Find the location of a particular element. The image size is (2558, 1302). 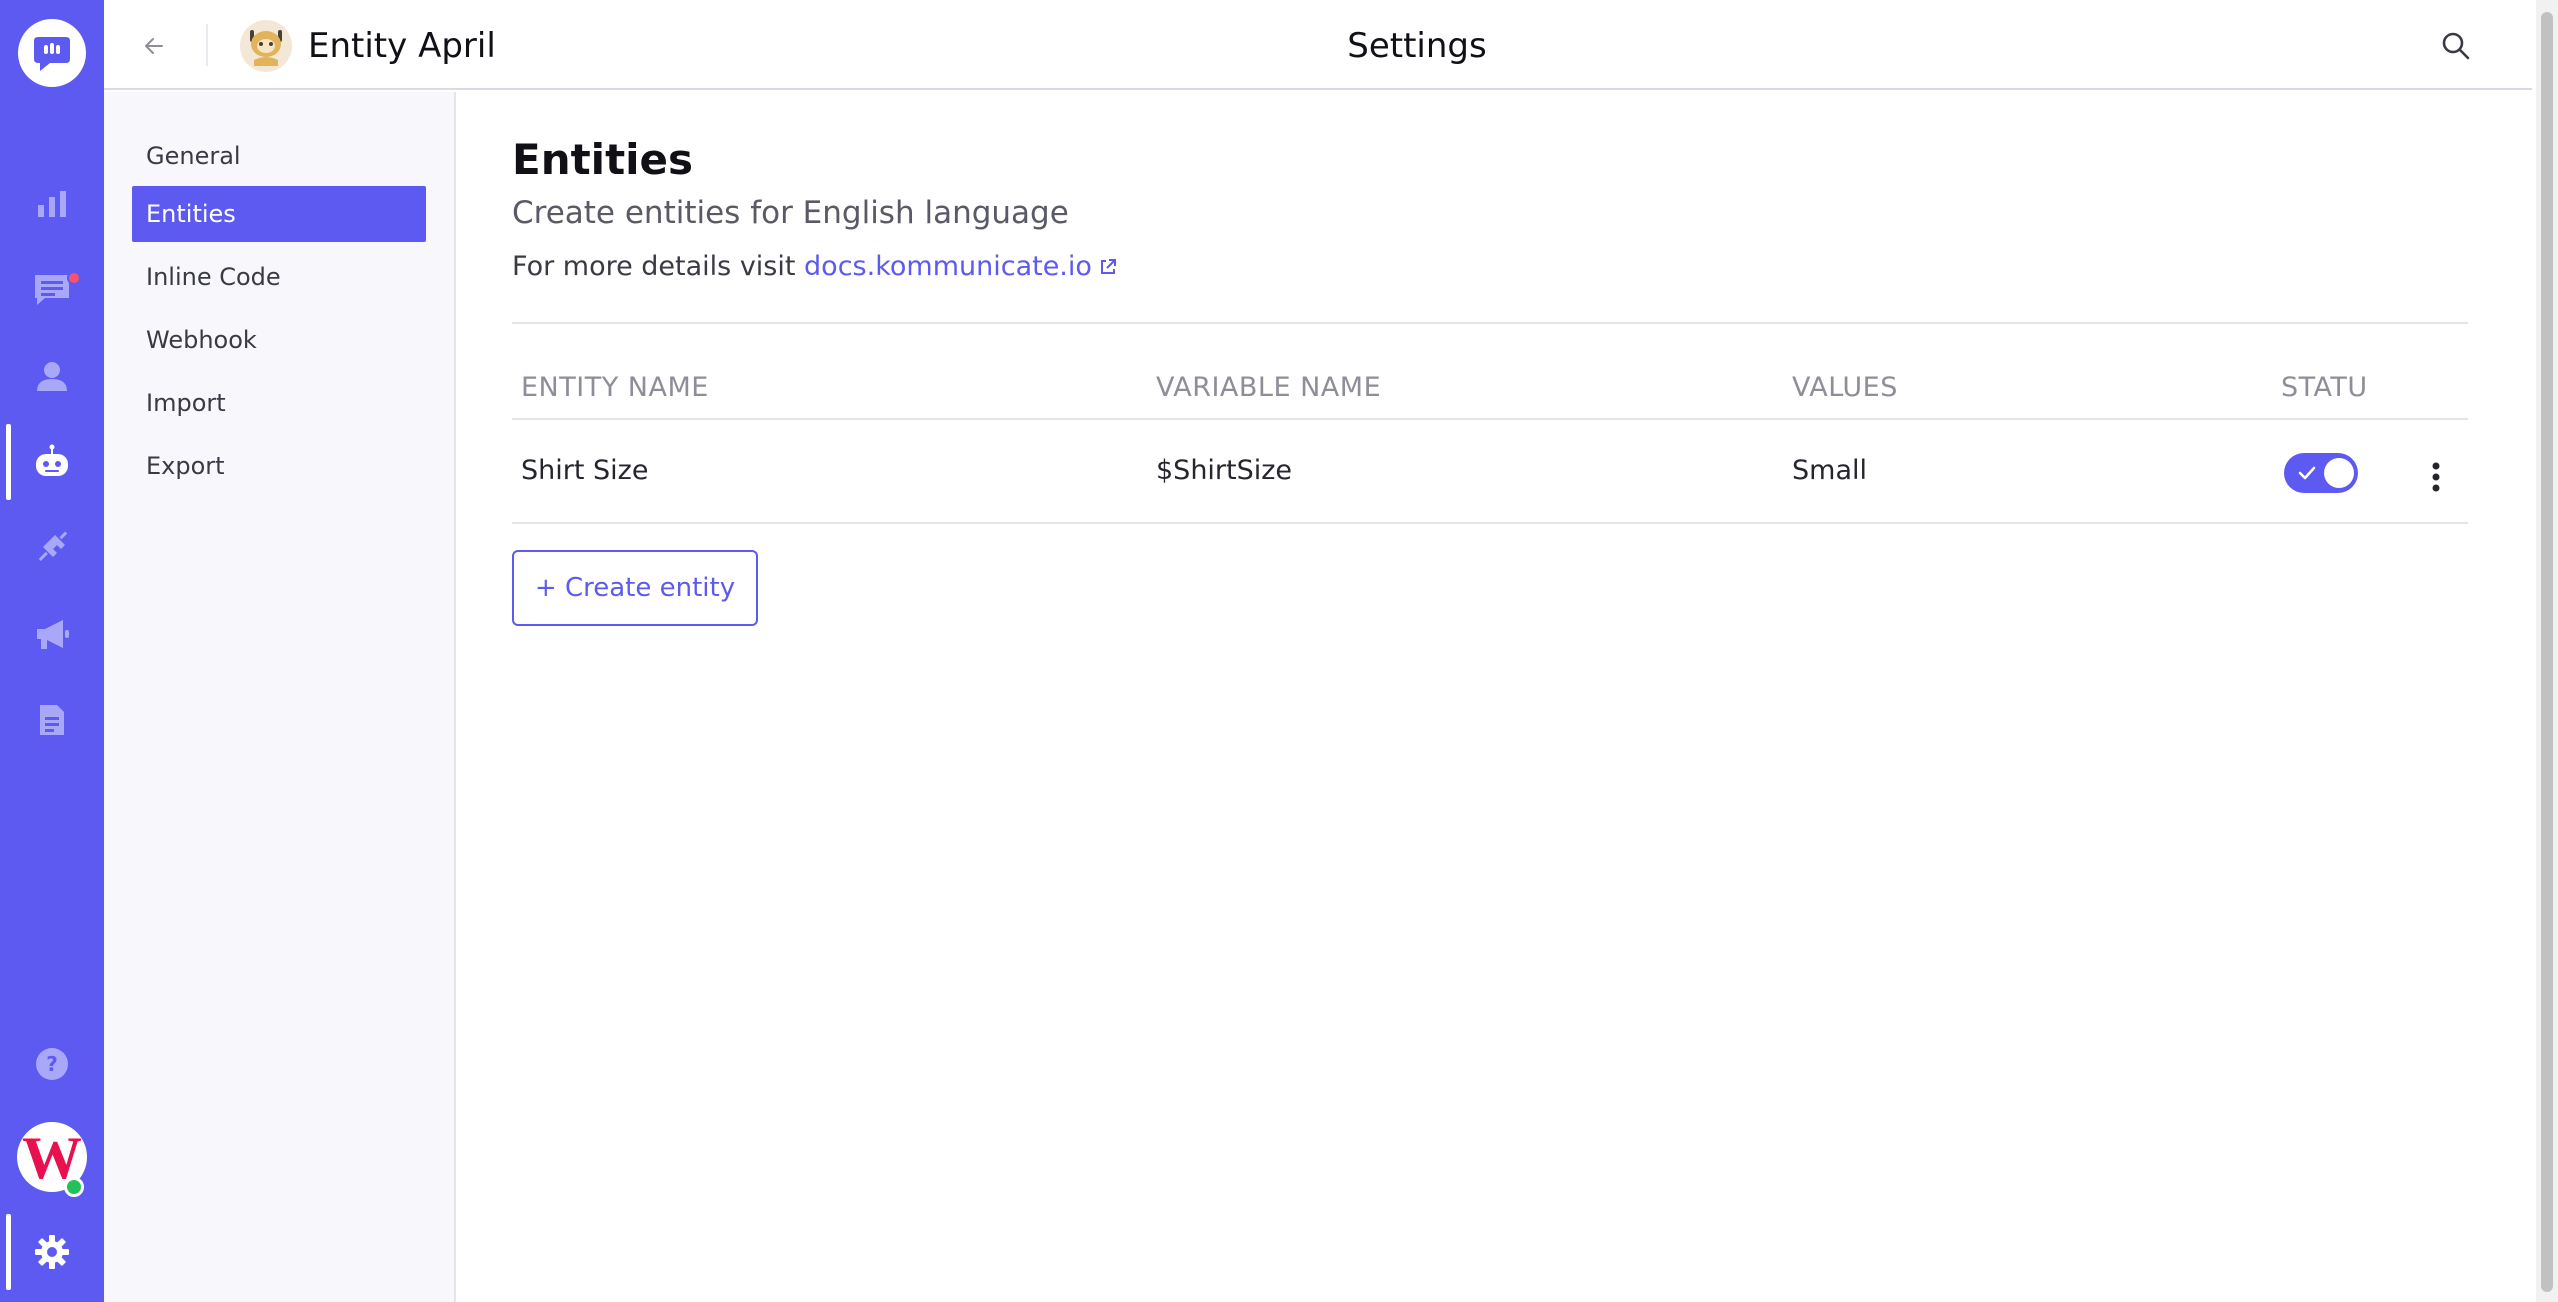

conversations-icon is located at coordinates (52, 290).